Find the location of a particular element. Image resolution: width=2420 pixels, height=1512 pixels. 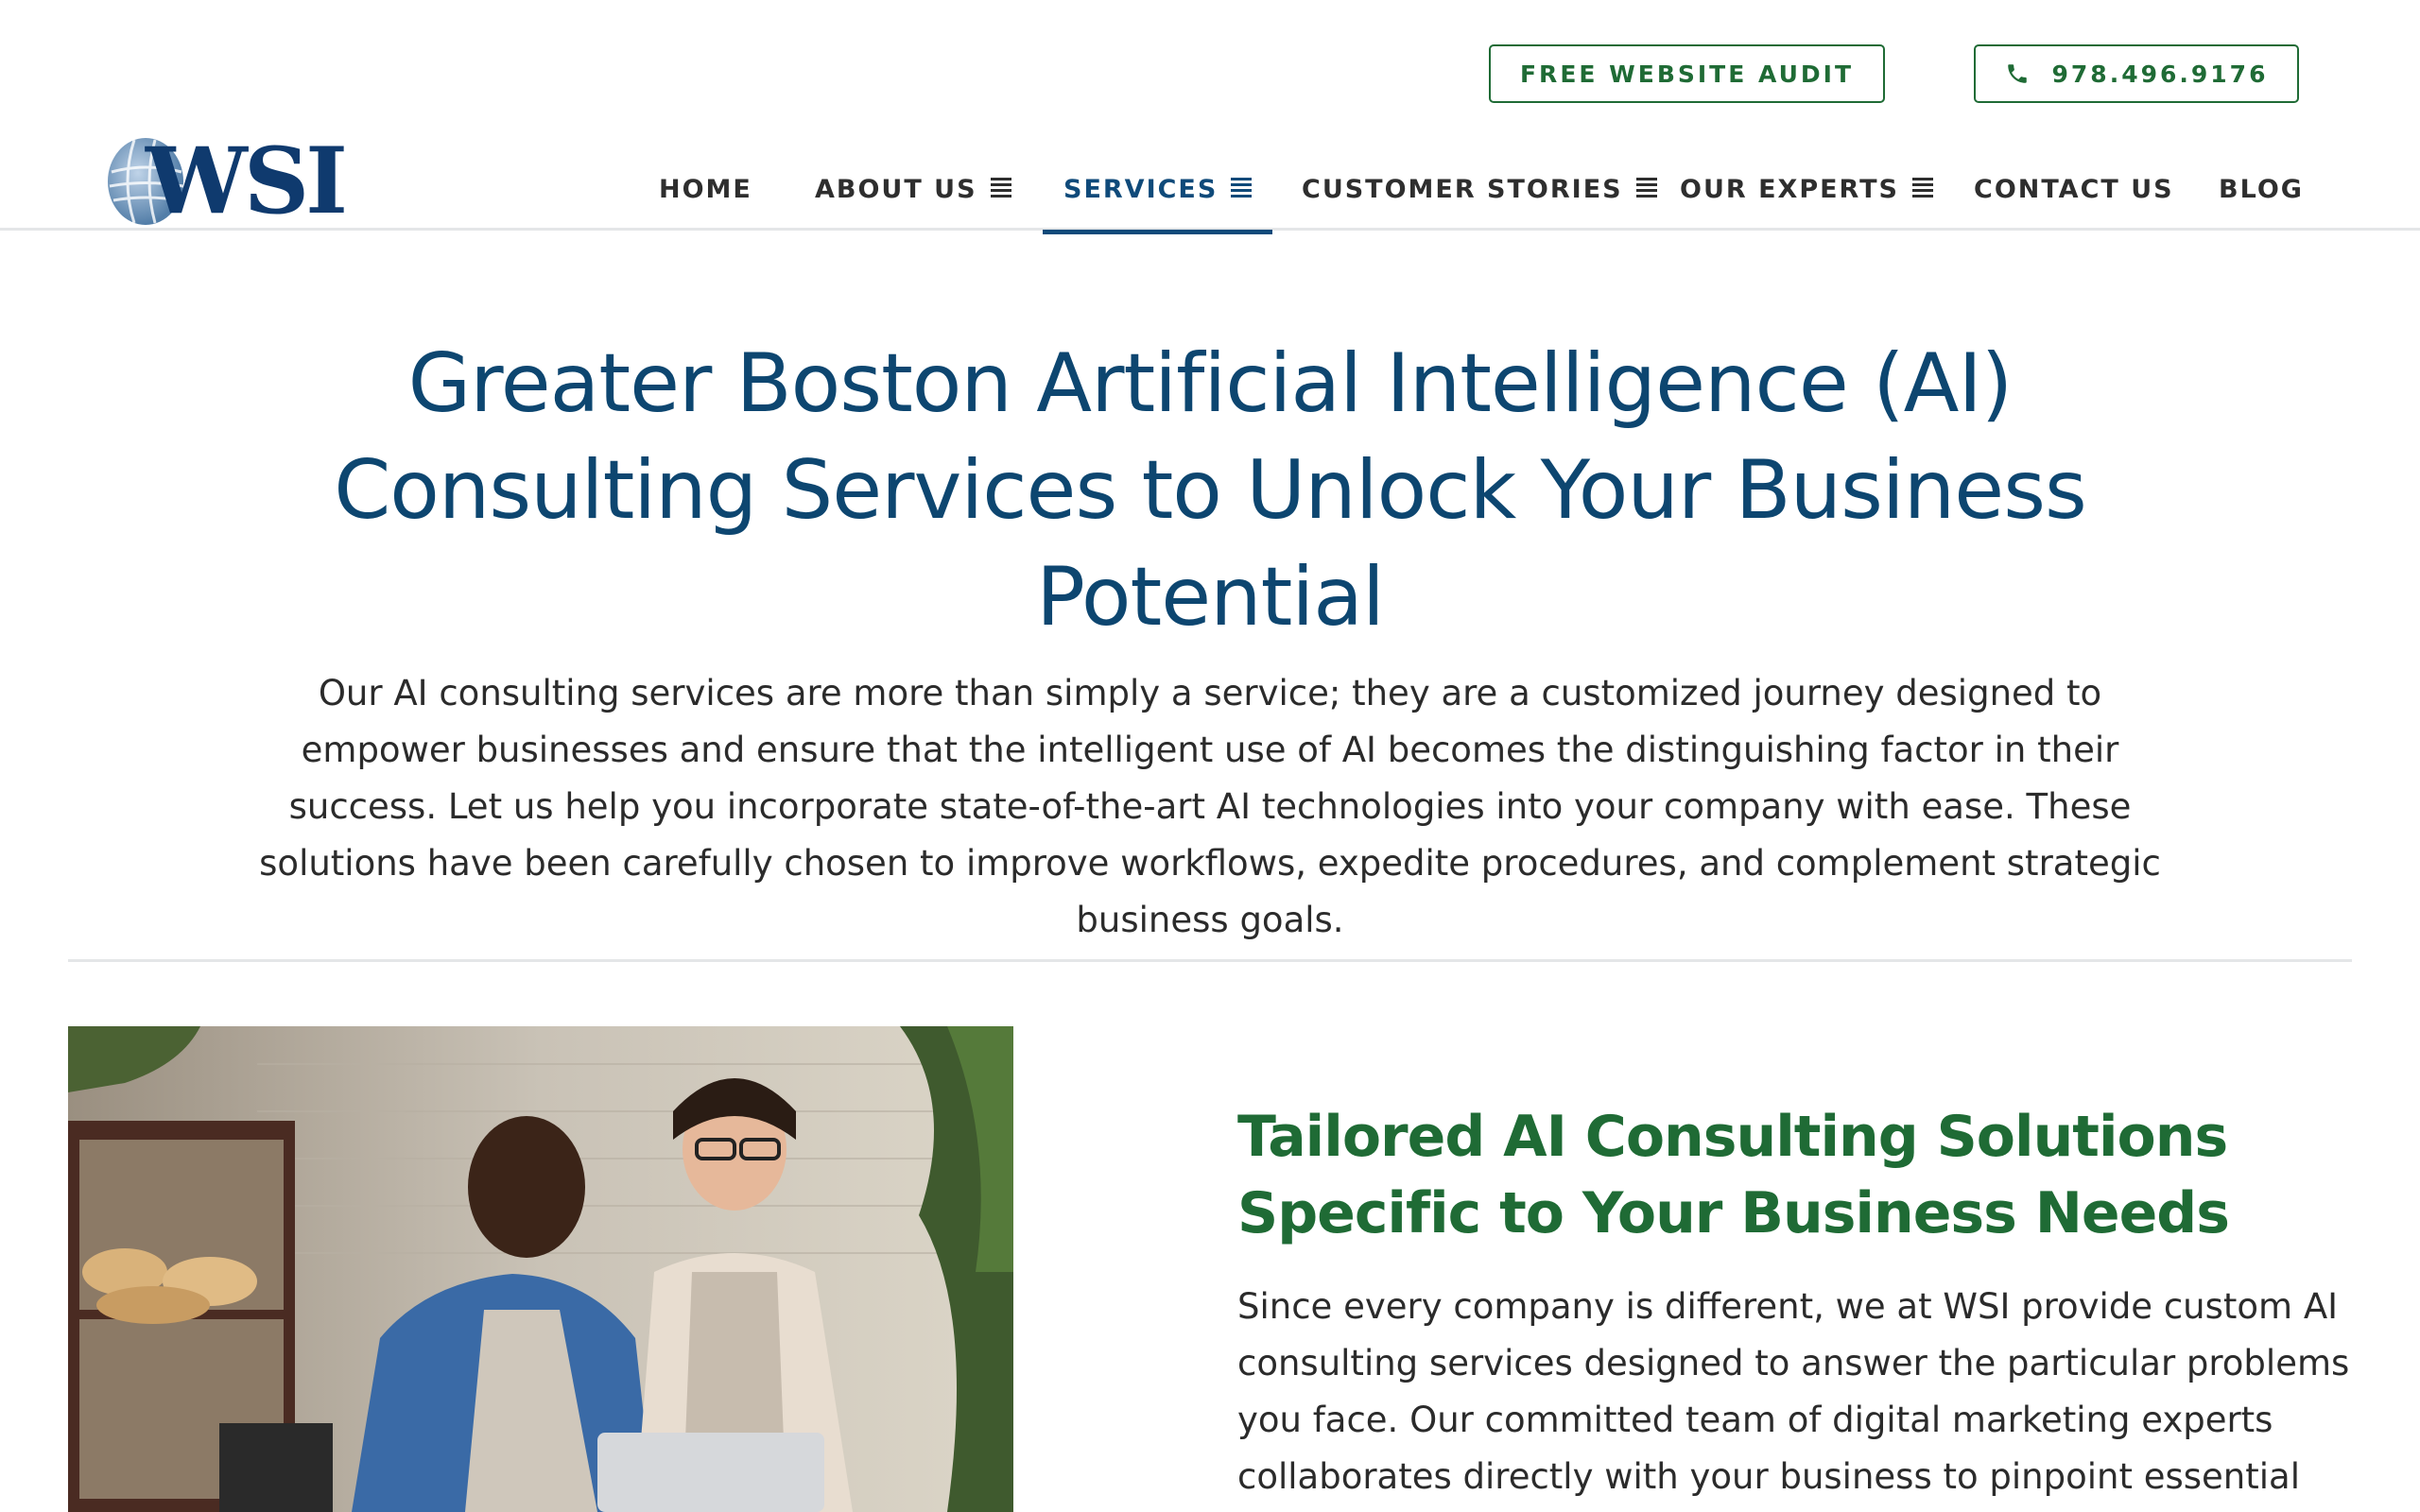

phone-number: 978.496.9176 is located at coordinates (2160, 74).